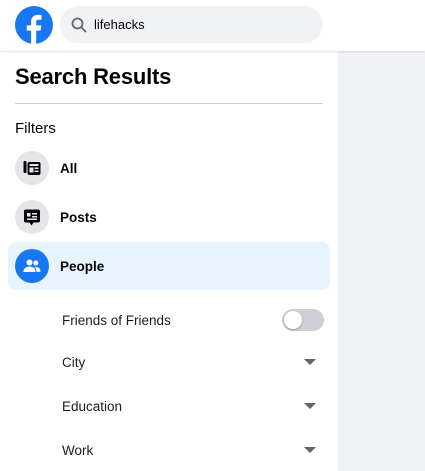  What do you see at coordinates (303, 320) in the screenshot?
I see `friends-of-friends-toggle` at bounding box center [303, 320].